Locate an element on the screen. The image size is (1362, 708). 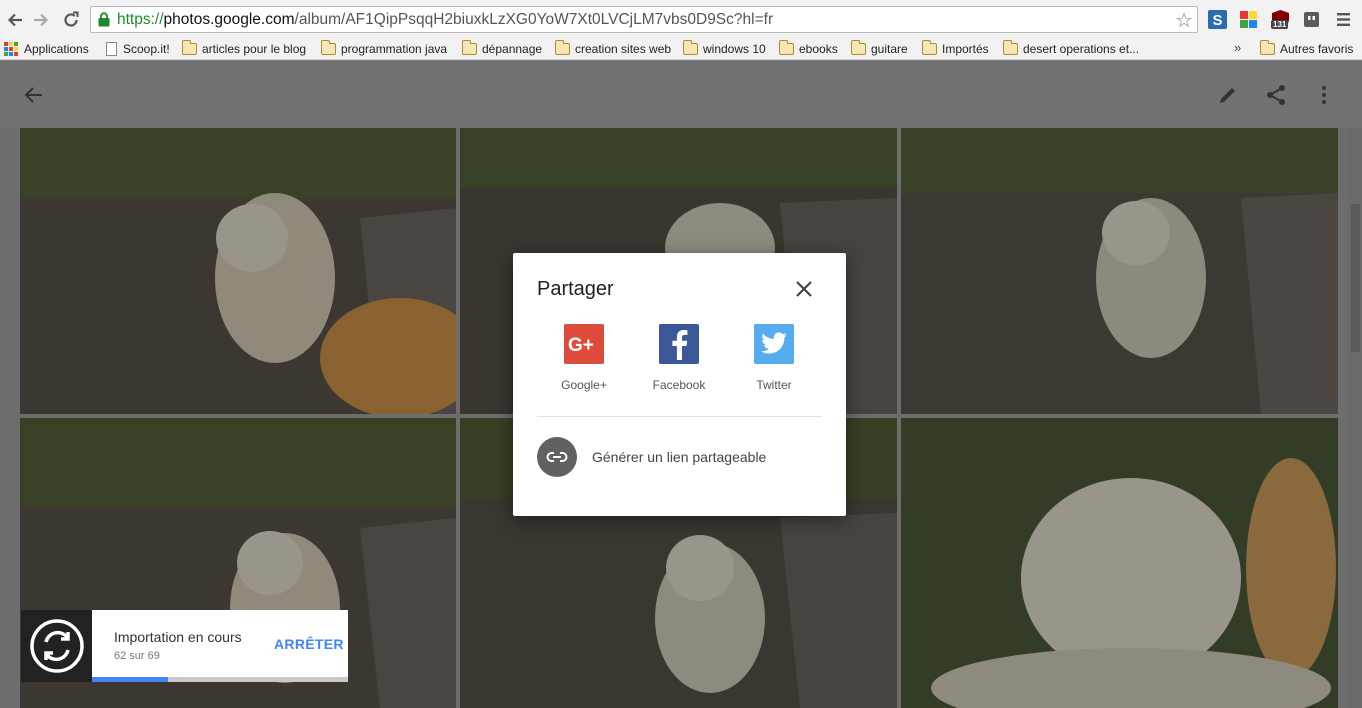
svg-text: G+ is located at coordinates (581, 345).